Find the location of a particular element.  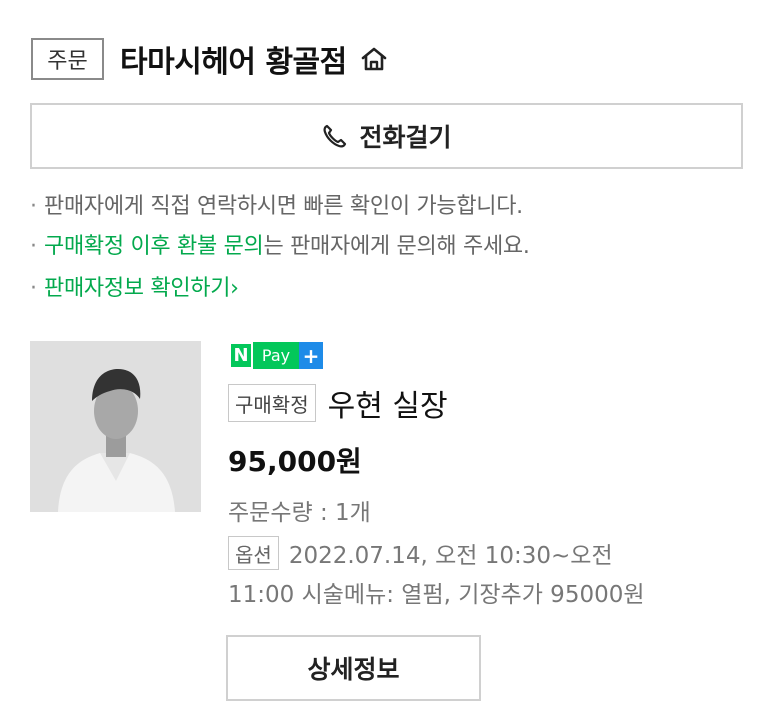

notice-line-3: · 판매자정보 확인하기› is located at coordinates (134, 286).